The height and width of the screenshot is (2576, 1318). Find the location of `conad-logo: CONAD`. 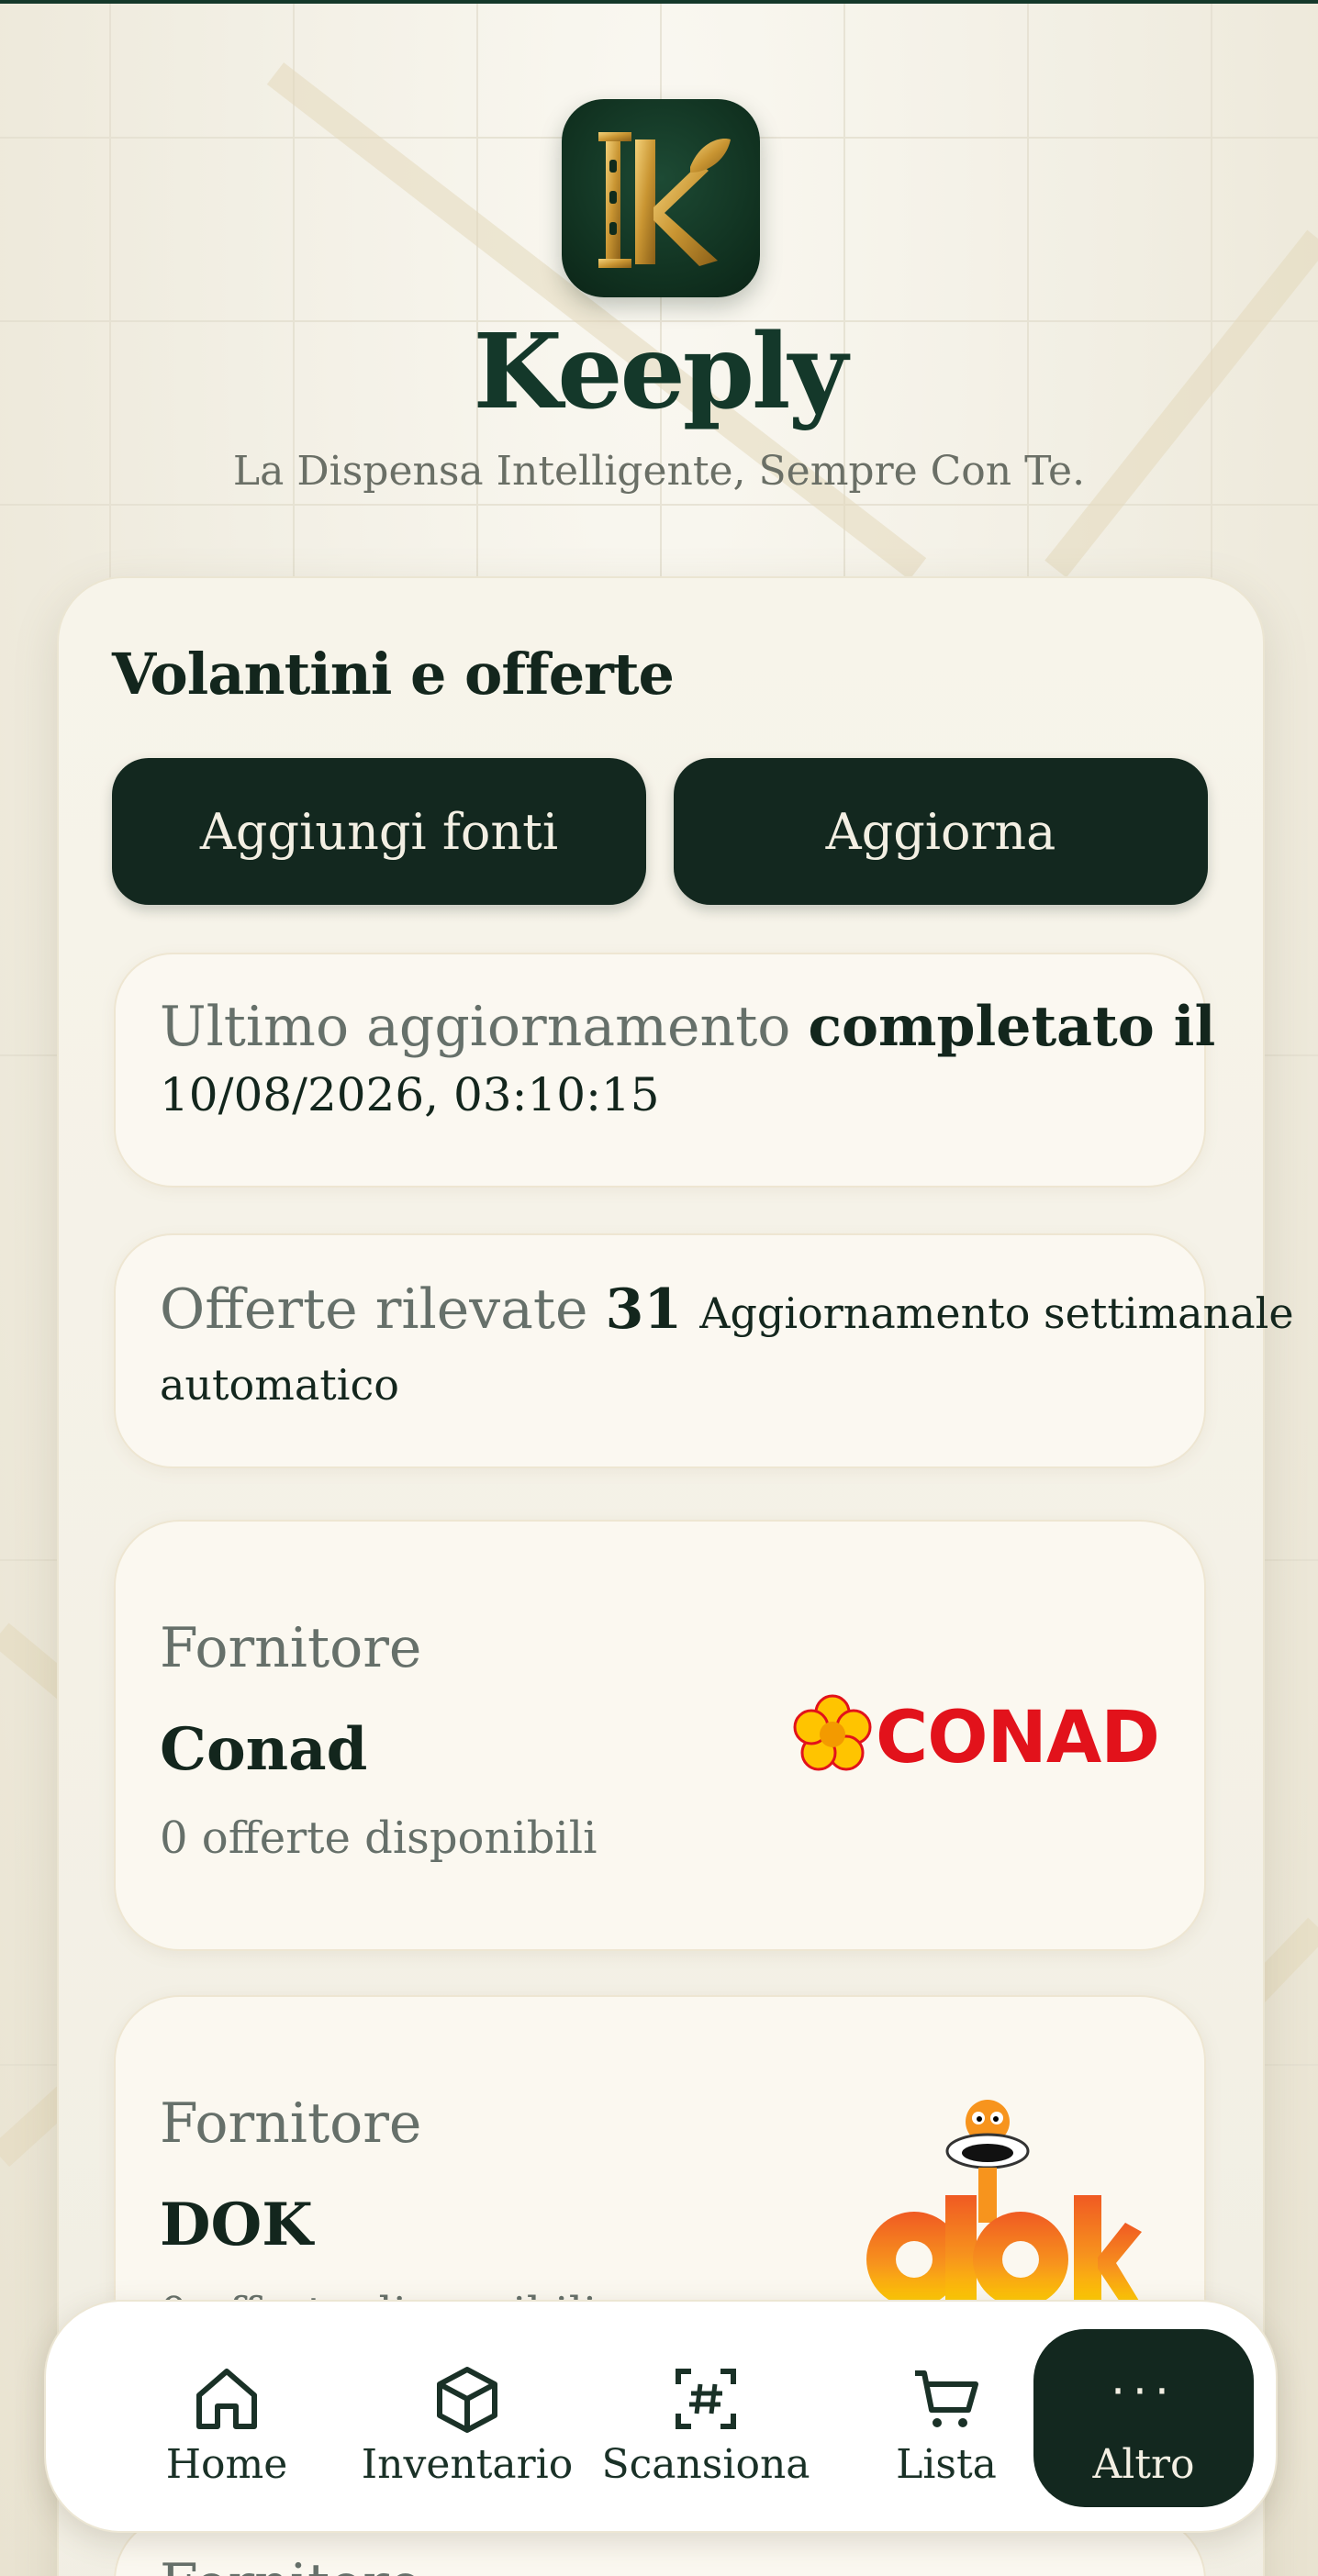

conad-logo: CONAD is located at coordinates (975, 1738).